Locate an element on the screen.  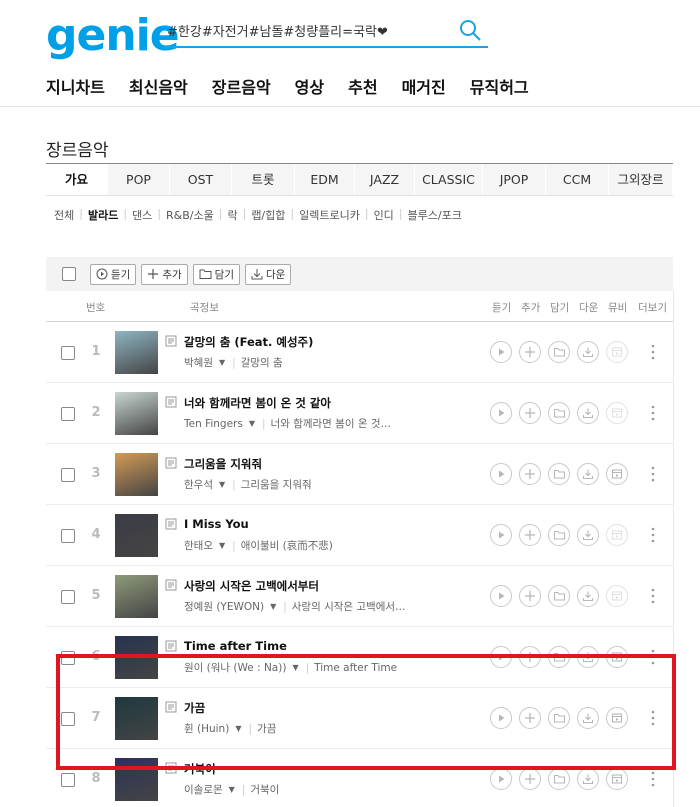
genre-tab: CCM is located at coordinates (577, 179).